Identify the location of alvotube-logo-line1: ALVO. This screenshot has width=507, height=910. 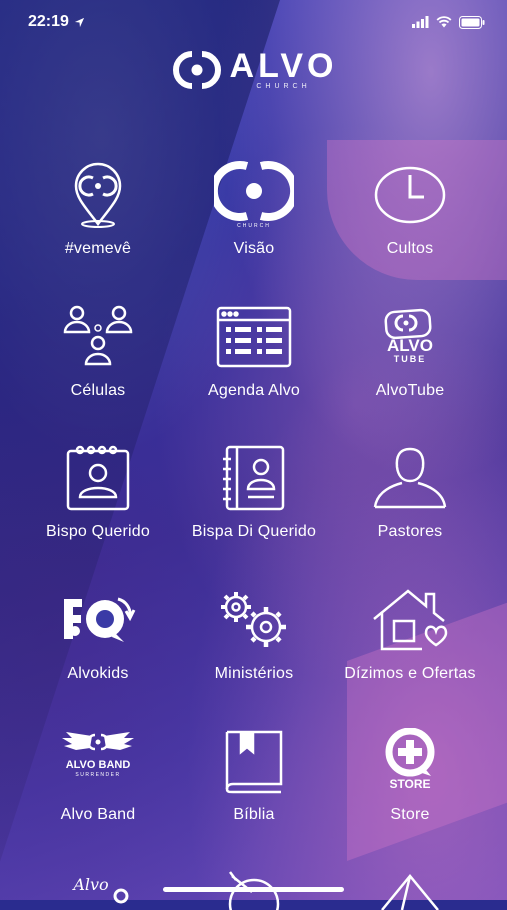
(410, 345).